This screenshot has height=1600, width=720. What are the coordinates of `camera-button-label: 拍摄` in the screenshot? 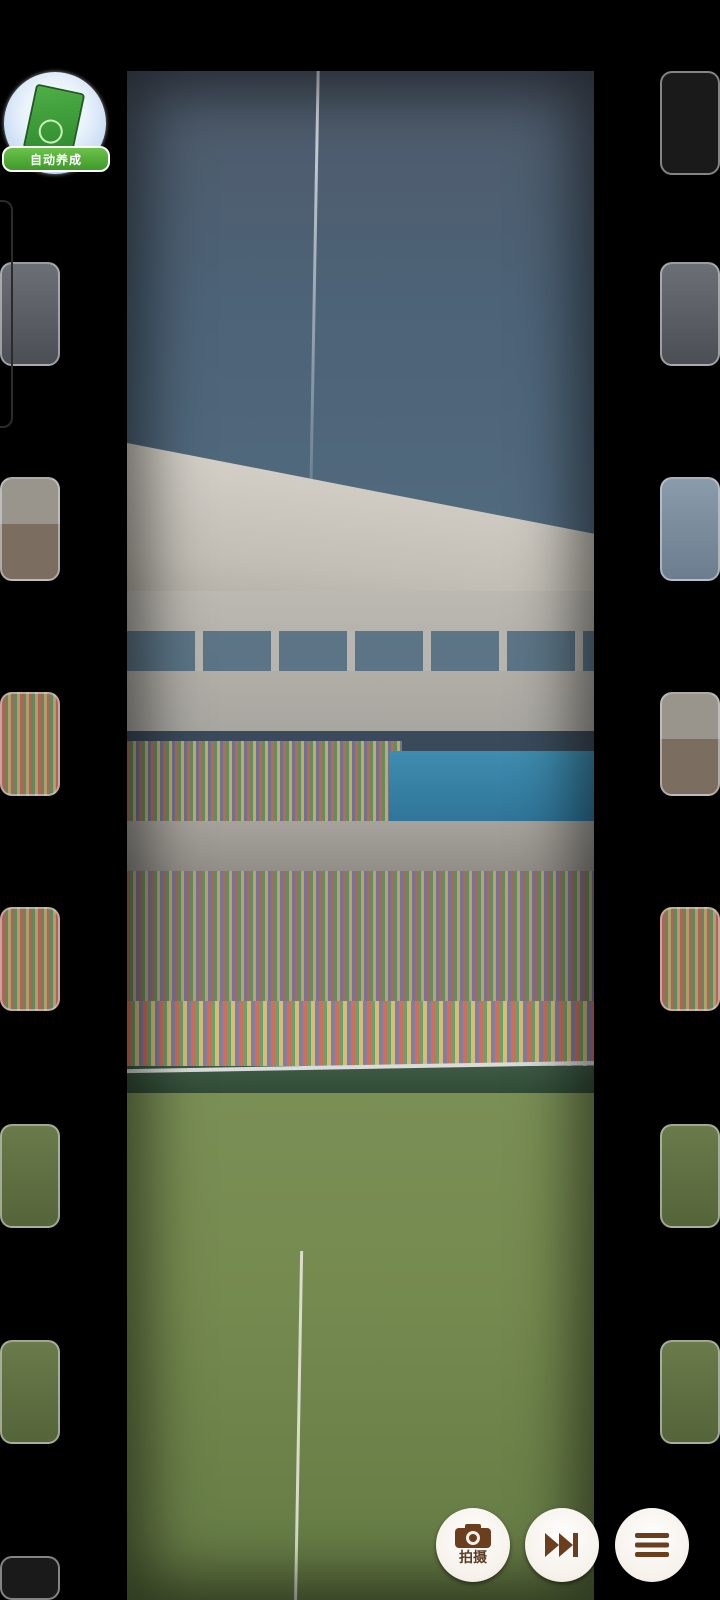 It's located at (473, 1558).